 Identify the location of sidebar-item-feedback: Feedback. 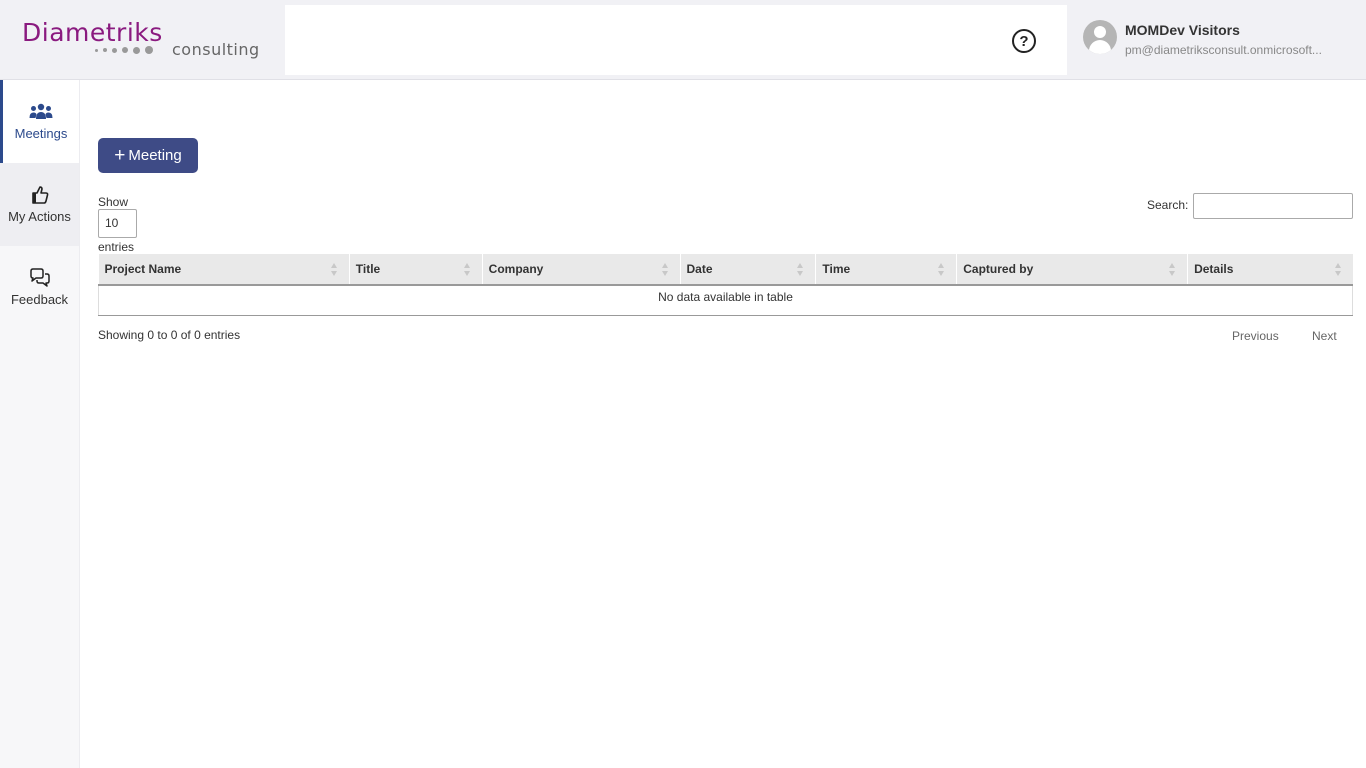
(39, 287).